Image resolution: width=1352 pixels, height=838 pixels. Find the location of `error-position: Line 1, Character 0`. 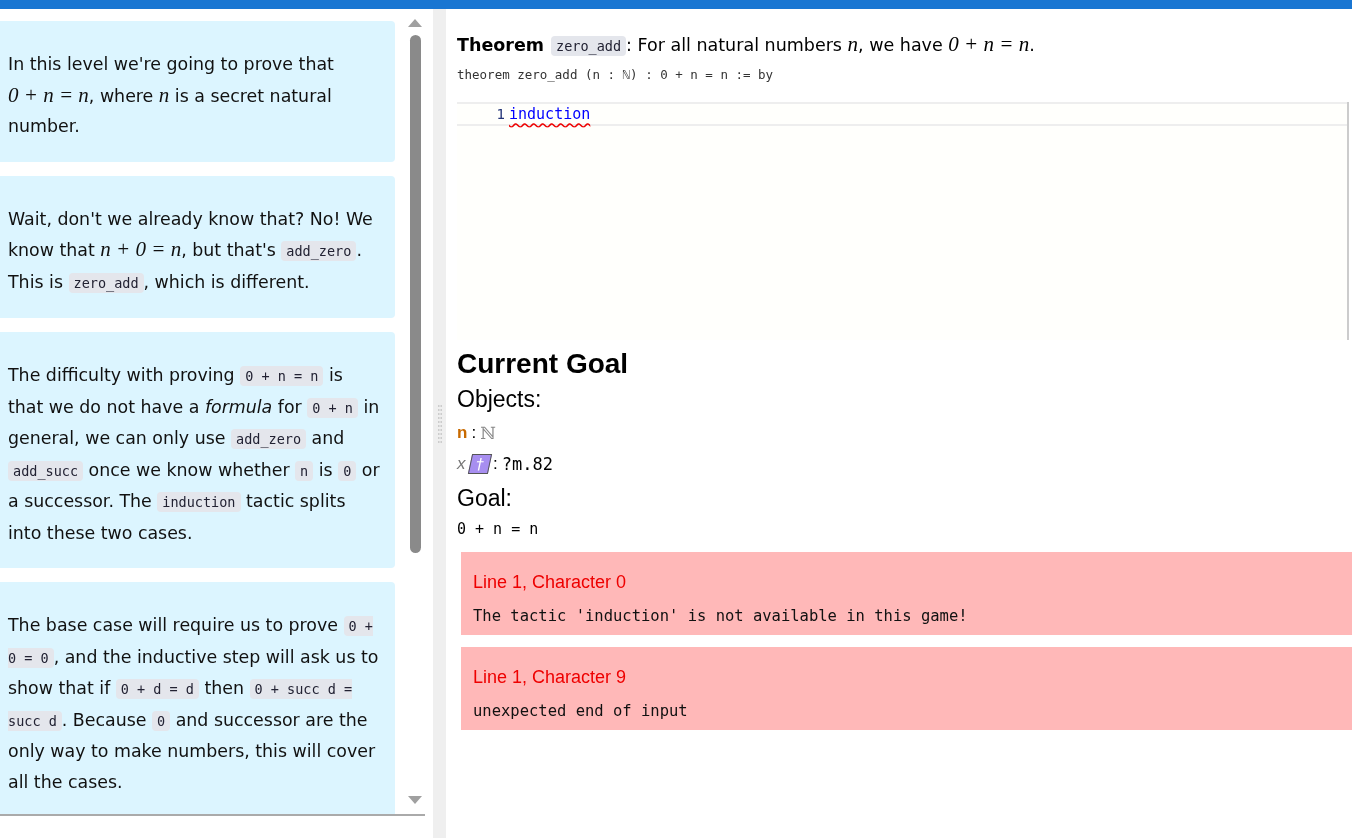

error-position: Line 1, Character 0 is located at coordinates (550, 582).